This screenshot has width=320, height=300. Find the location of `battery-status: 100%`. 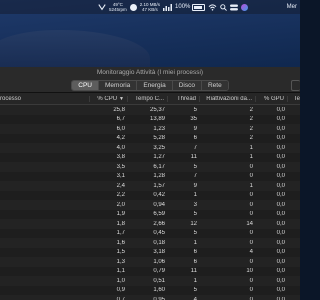

battery-status: 100% is located at coordinates (190, 7).